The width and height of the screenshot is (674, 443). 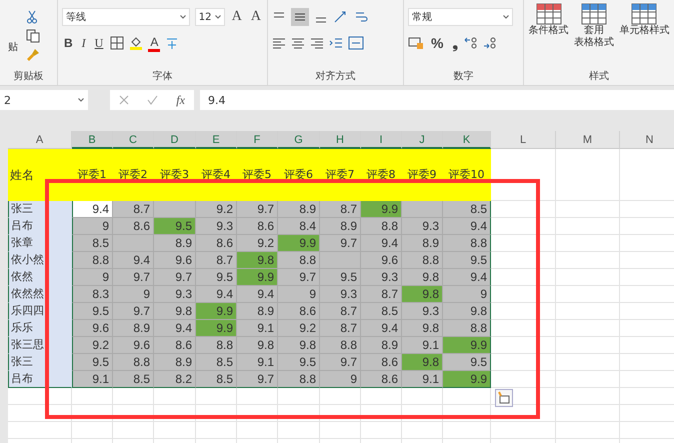 What do you see at coordinates (84, 43) in the screenshot?
I see `italic-button: I` at bounding box center [84, 43].